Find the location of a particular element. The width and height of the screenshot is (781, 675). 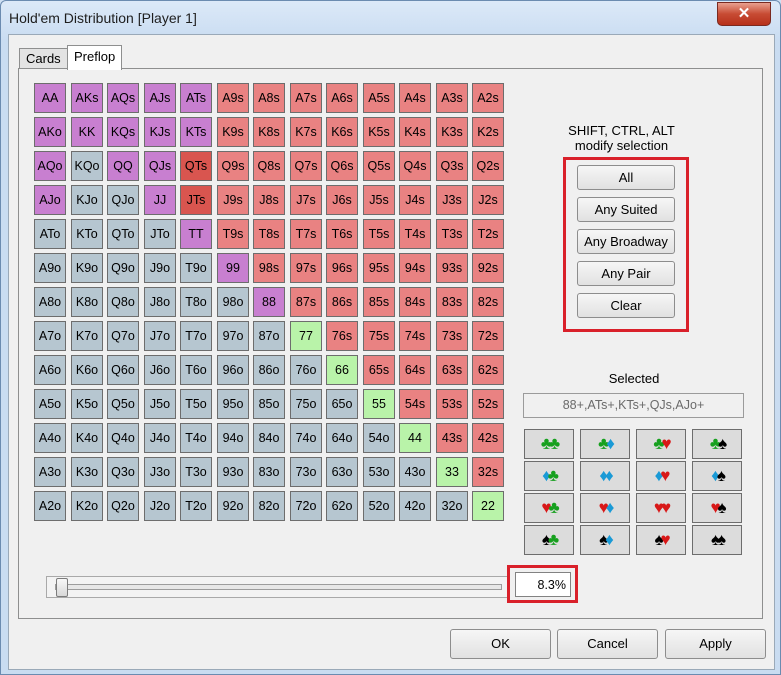

hand-cell-j6s: J6s is located at coordinates (342, 200).